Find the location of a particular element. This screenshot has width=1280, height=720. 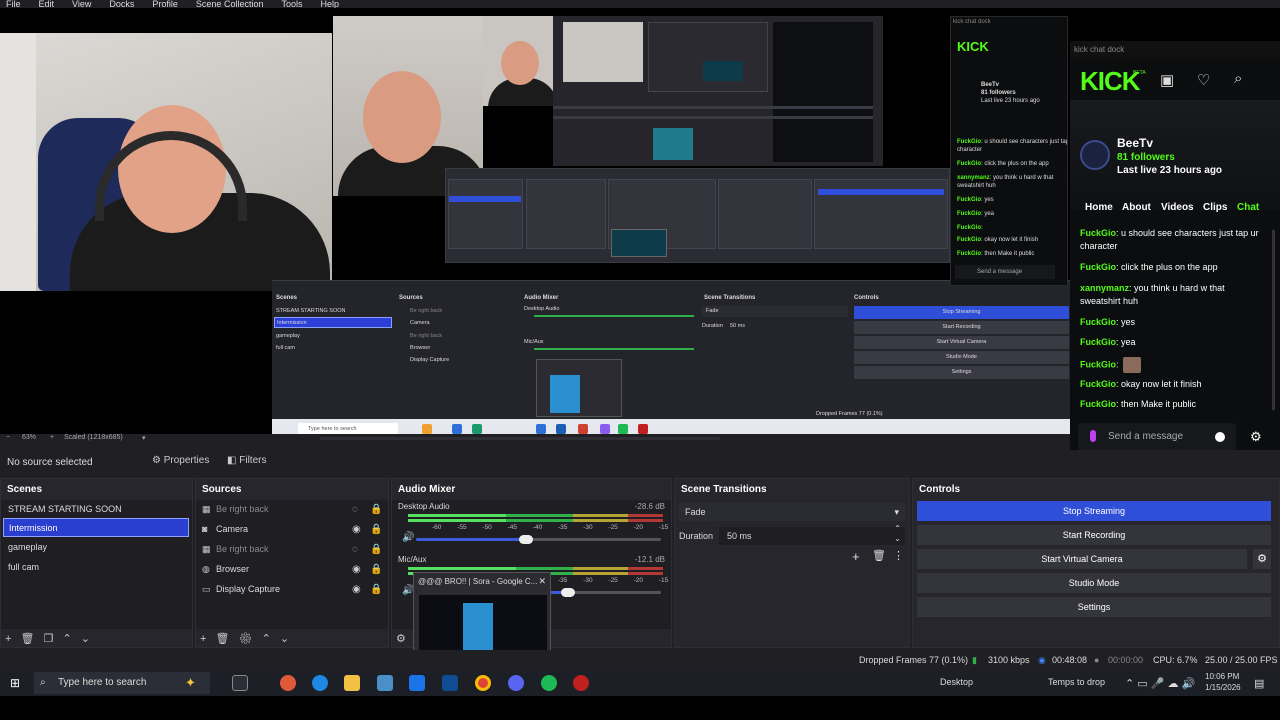

chevron-down-icon: ▾ is located at coordinates (144, 438).